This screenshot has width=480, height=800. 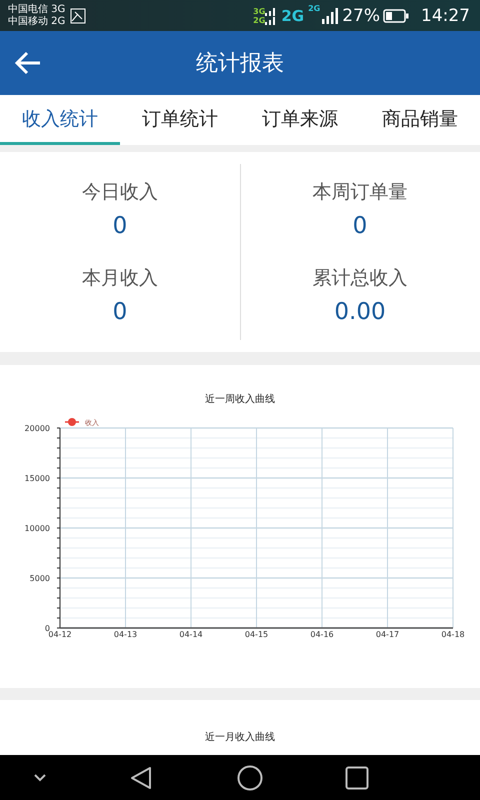 What do you see at coordinates (300, 120) in the screenshot?
I see `tab: 订单来源` at bounding box center [300, 120].